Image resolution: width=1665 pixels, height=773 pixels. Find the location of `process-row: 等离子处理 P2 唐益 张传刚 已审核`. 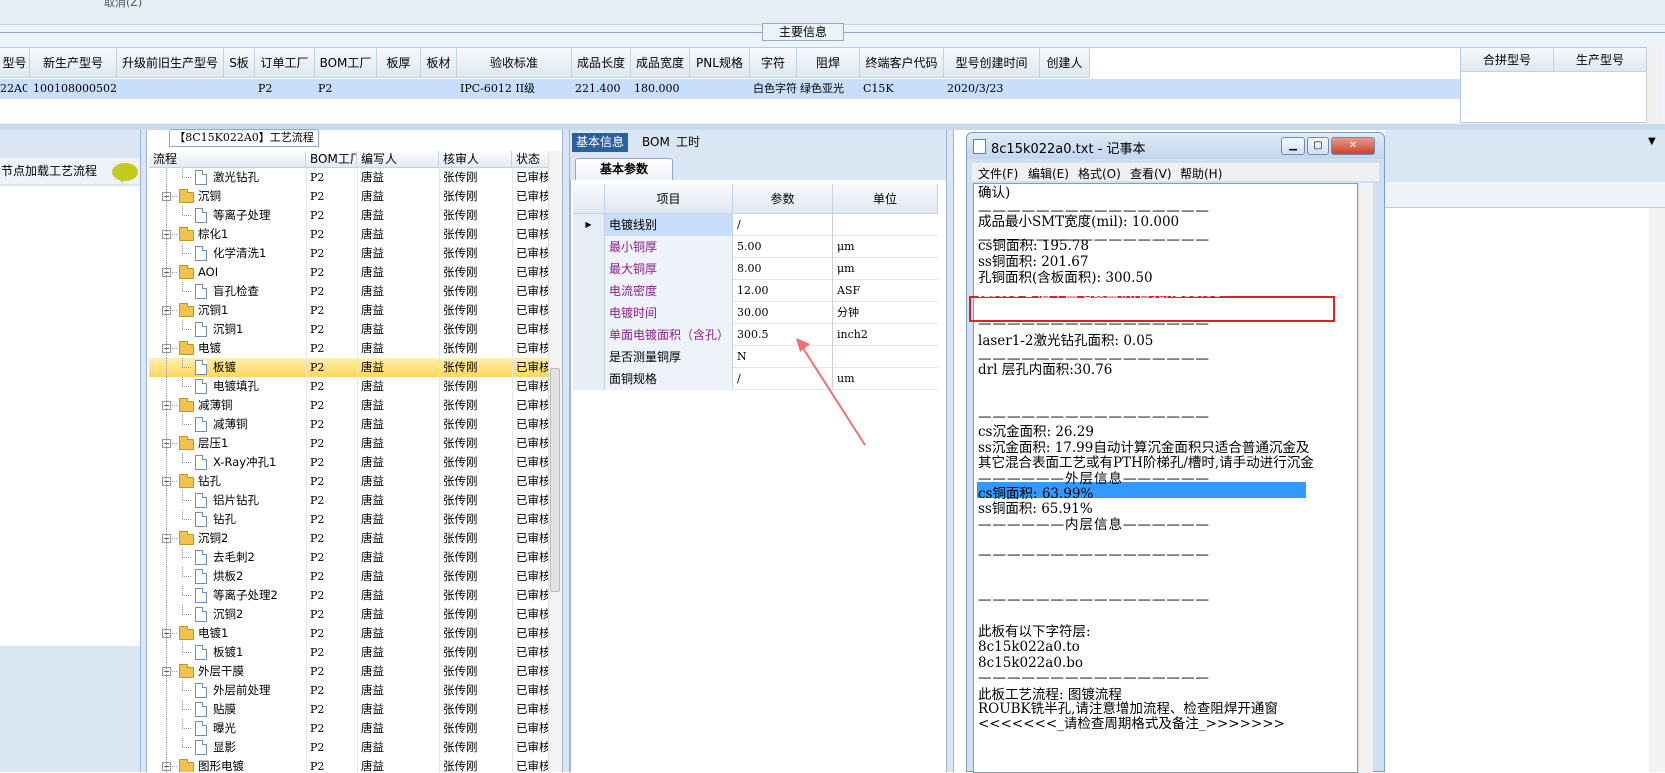

process-row: 等离子处理 P2 唐益 张传刚 已审核 is located at coordinates (349, 215).